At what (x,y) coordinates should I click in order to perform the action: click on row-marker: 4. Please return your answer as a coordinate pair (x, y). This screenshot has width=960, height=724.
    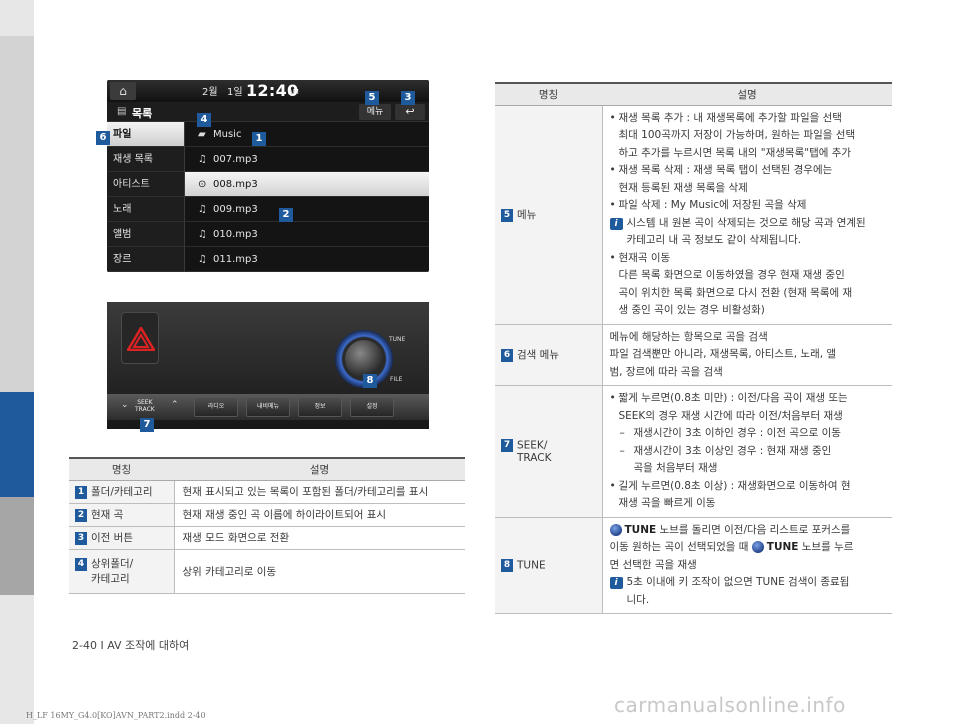
    Looking at the image, I should click on (81, 564).